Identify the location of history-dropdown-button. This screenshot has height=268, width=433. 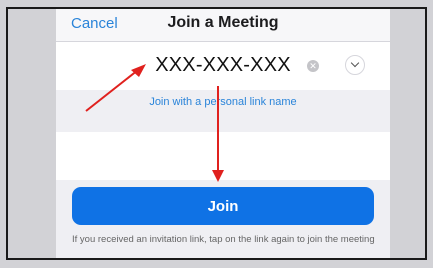
(355, 65).